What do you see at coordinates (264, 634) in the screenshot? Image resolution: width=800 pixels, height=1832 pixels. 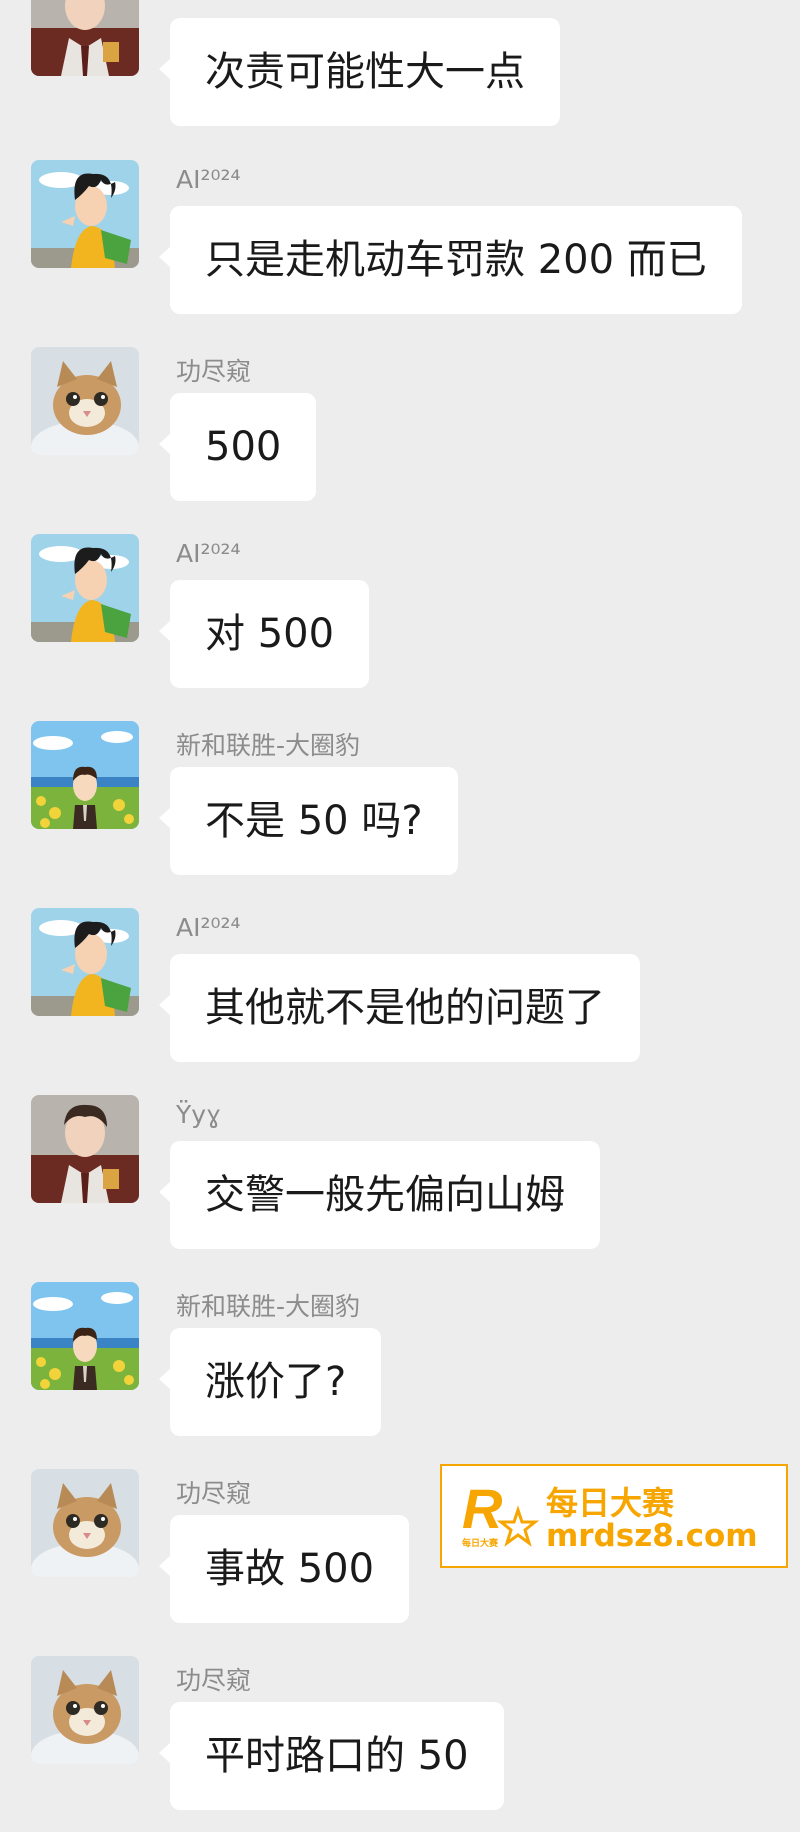 I see `message-bubble: 对 500` at bounding box center [264, 634].